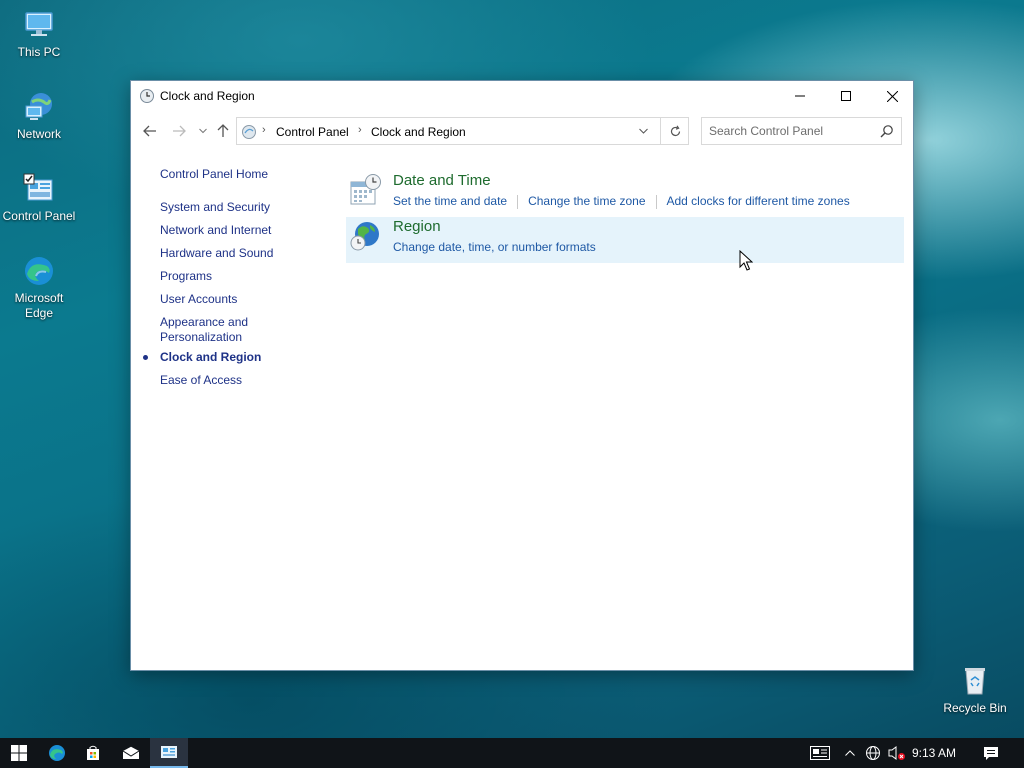 The width and height of the screenshot is (1024, 768). Describe the element at coordinates (145, 357) in the screenshot. I see `active-category-bullet-icon` at that location.